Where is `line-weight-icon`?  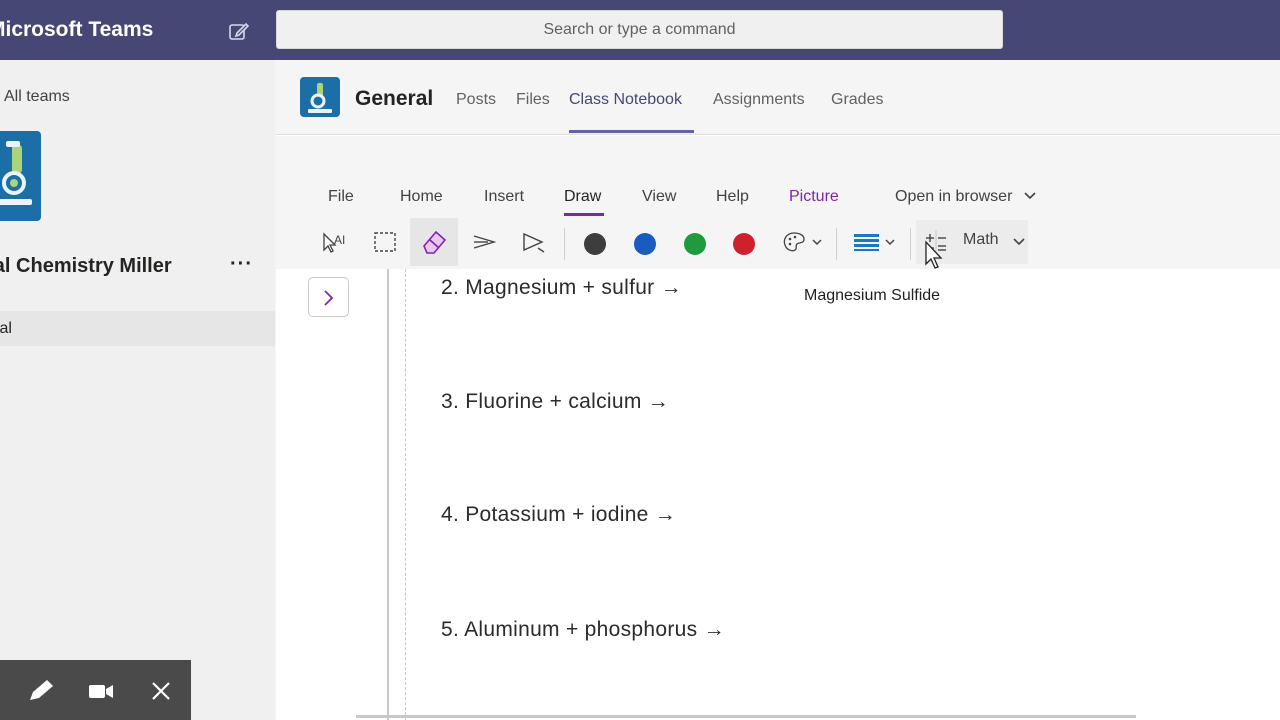 line-weight-icon is located at coordinates (874, 242).